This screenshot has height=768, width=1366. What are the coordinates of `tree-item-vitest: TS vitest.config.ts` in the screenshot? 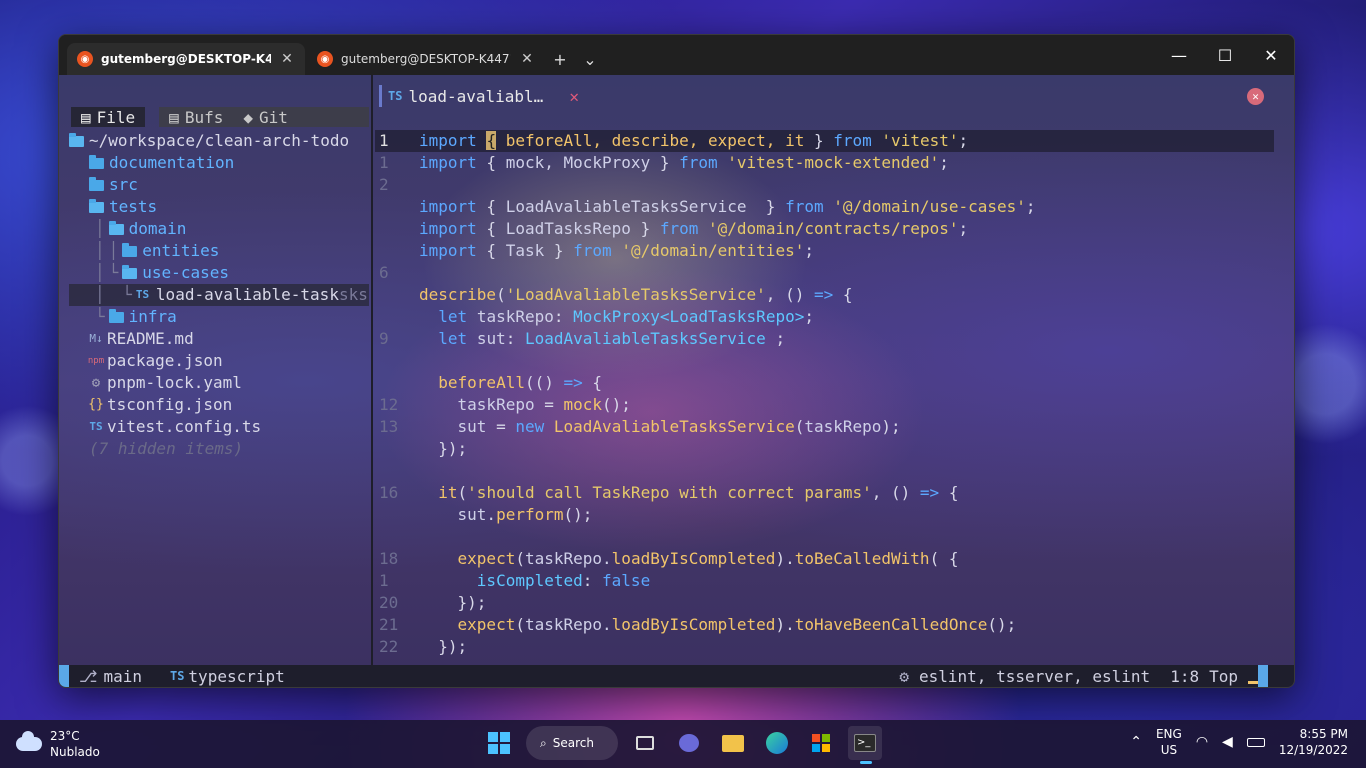 It's located at (219, 427).